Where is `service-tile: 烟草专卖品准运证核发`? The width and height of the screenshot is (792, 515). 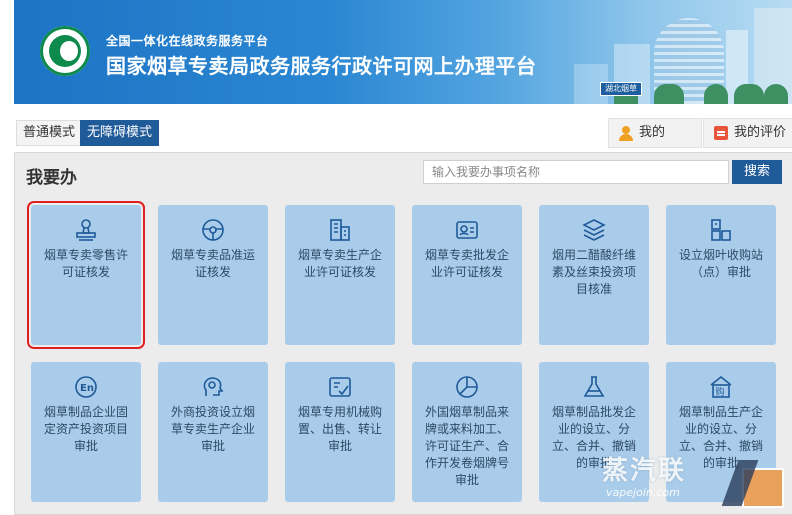 service-tile: 烟草专卖品准运证核发 is located at coordinates (213, 275).